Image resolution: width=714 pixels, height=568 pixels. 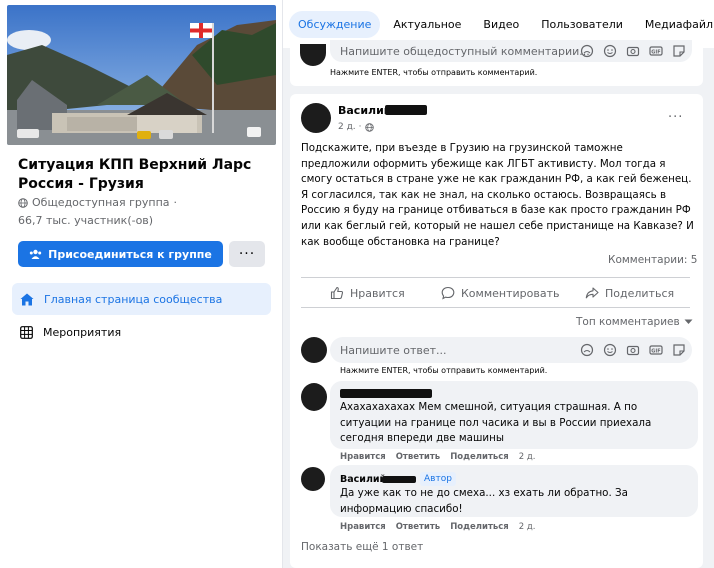 I want to click on reply-tools: GIF, so click(x=633, y=350).